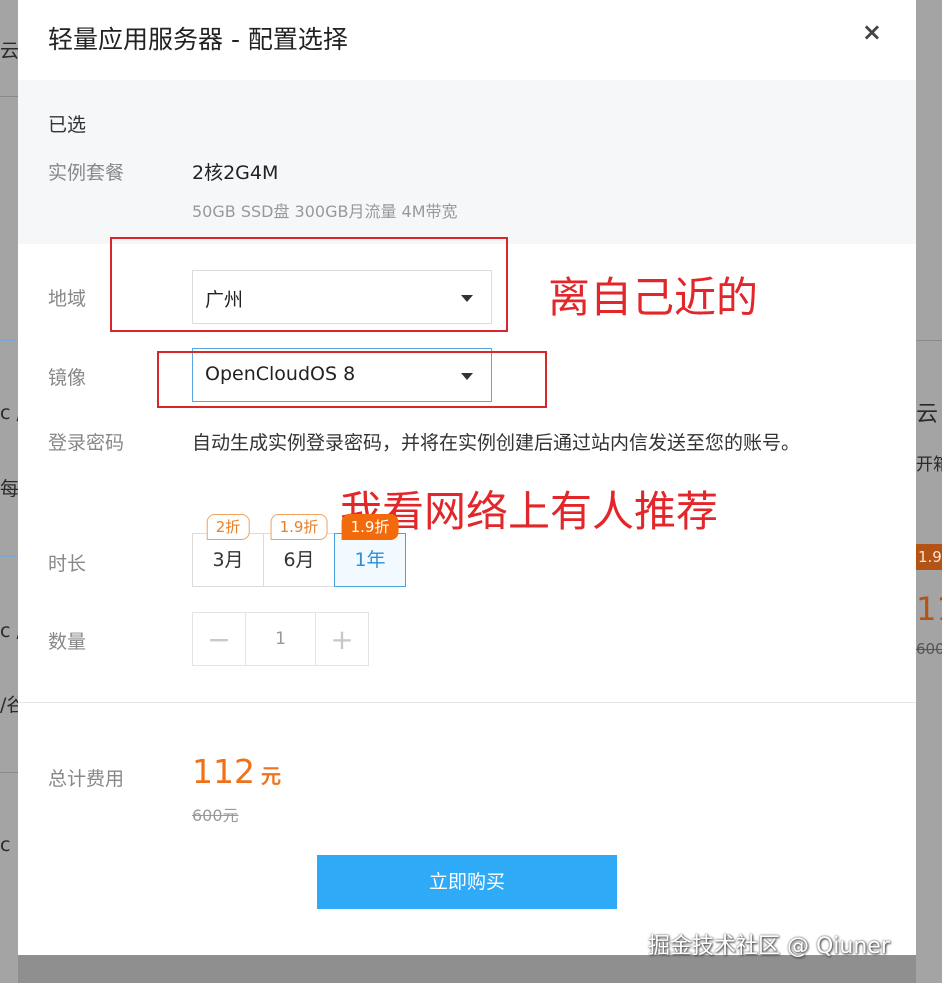 Image resolution: width=942 pixels, height=983 pixels. I want to click on bg-fragment: 开箱, so click(929, 465).